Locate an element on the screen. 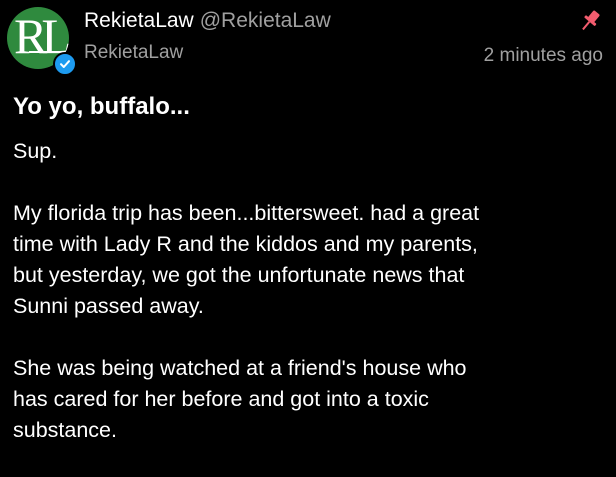 The height and width of the screenshot is (477, 616). author-sub-name: RekietaLaw is located at coordinates (133, 53).